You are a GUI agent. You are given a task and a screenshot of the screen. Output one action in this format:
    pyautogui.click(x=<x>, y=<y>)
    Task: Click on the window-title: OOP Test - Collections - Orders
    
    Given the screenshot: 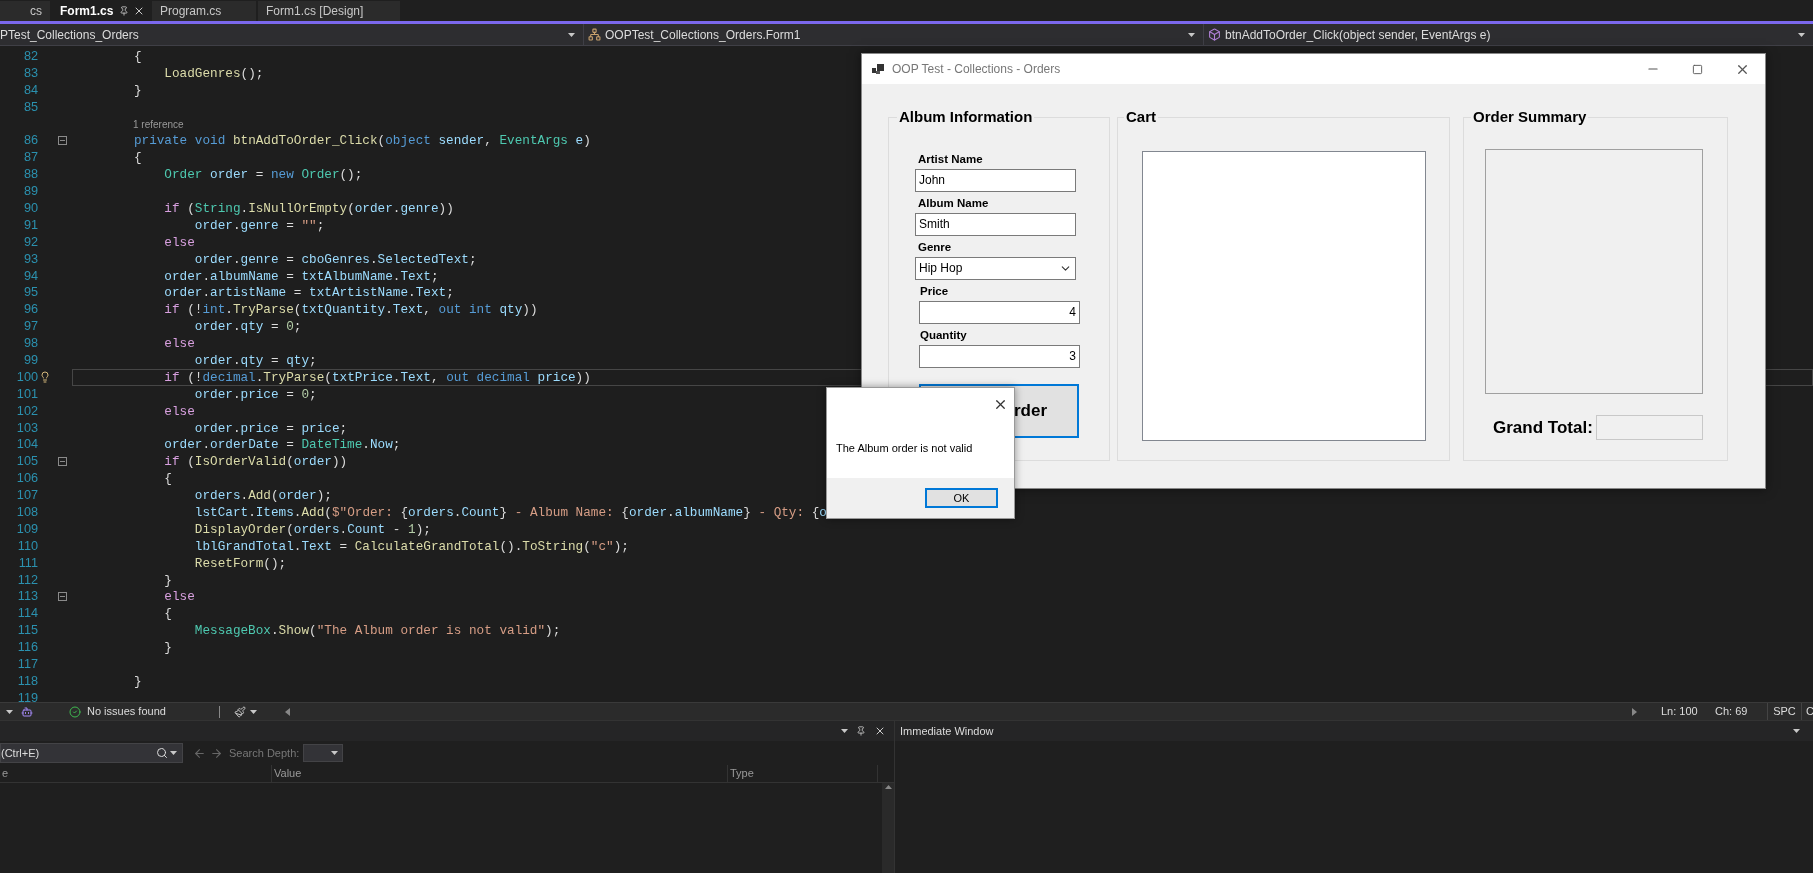 What is the action you would take?
    pyautogui.click(x=976, y=69)
    